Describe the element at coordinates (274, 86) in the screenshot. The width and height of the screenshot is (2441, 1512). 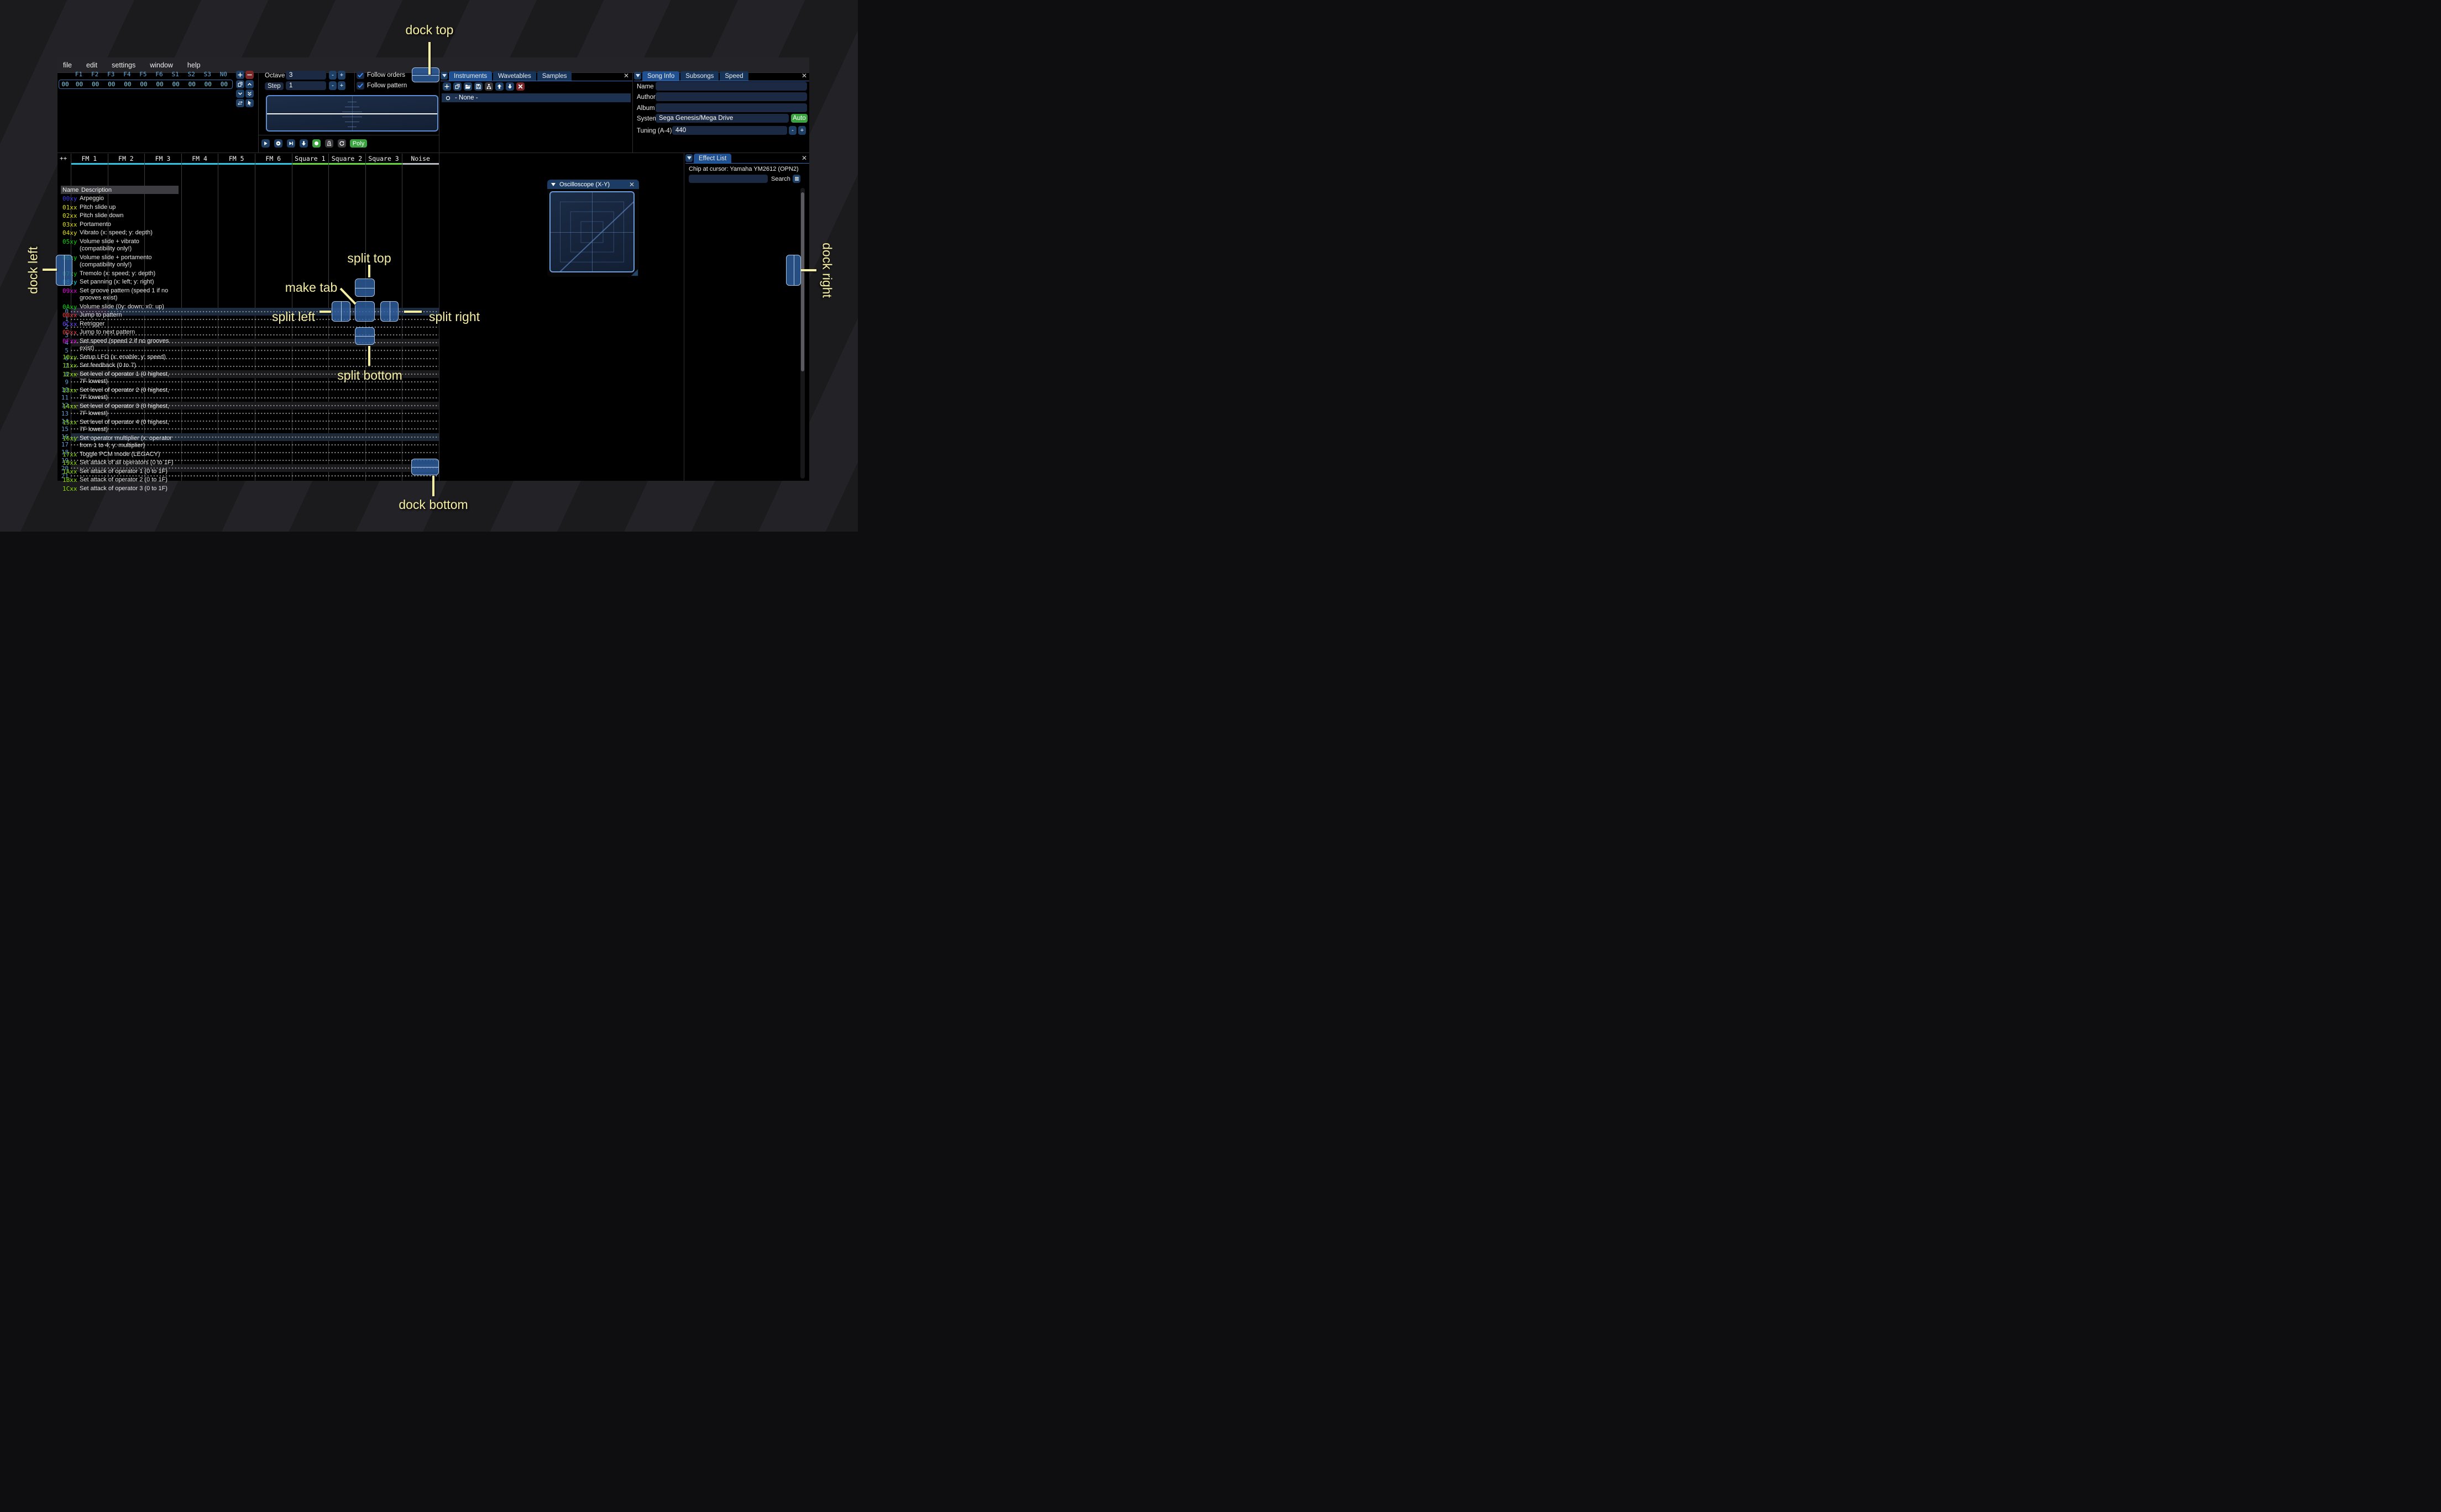
I see `step-label: Step` at that location.